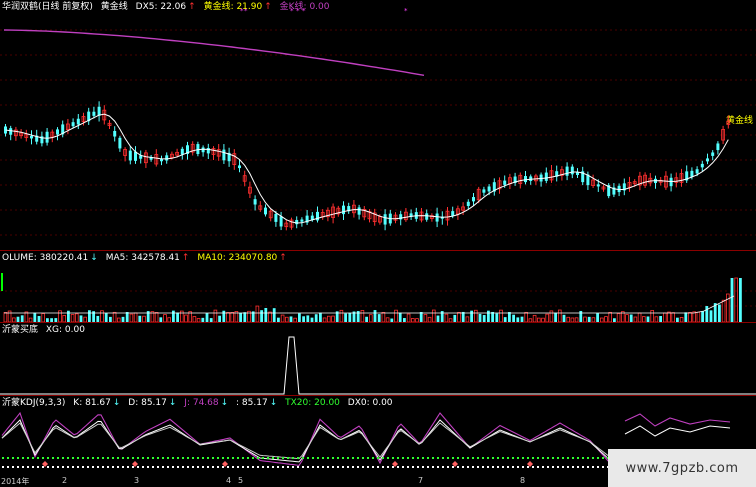 The width and height of the screenshot is (756, 487). I want to click on tx20-value: TX20: 20.00, so click(312, 403).